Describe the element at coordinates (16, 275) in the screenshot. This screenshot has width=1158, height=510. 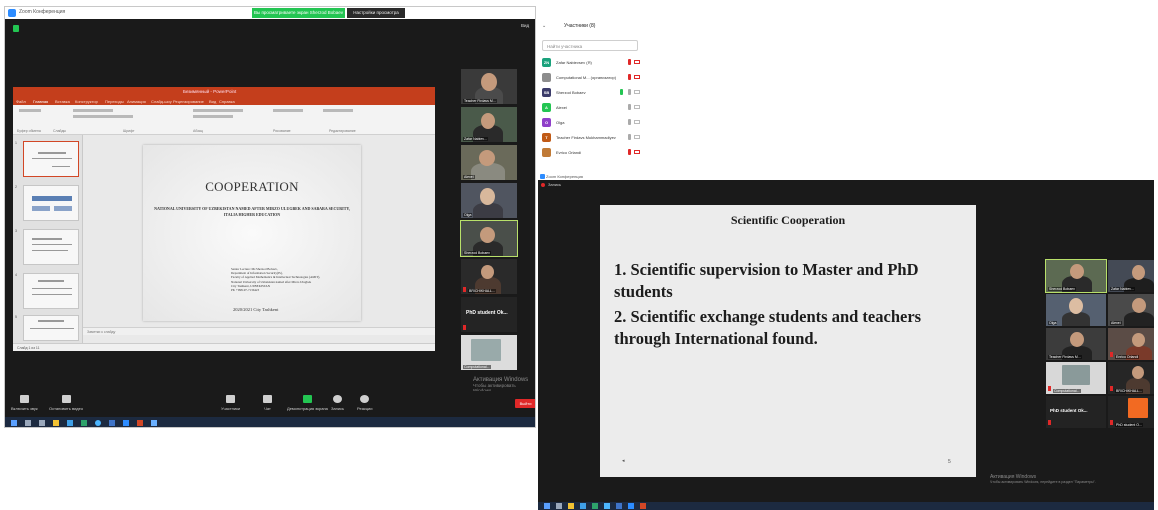
I see `thumb-number: 4` at that location.